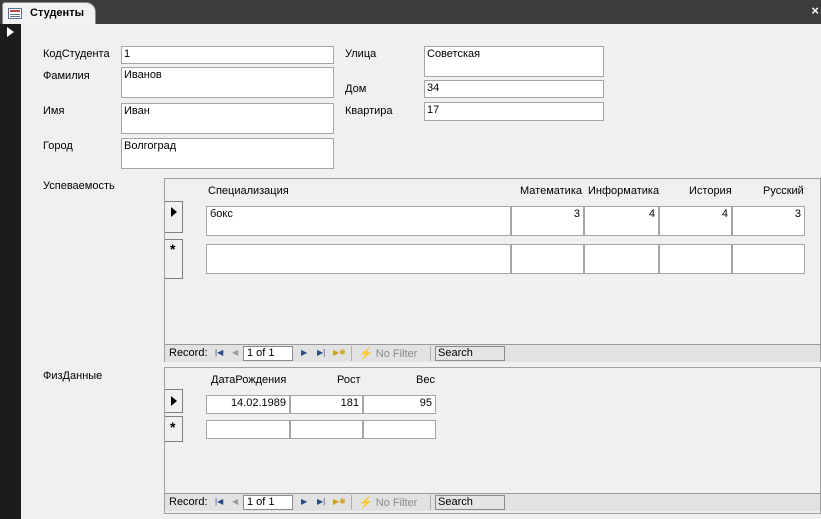 The width and height of the screenshot is (821, 519). Describe the element at coordinates (73, 376) in the screenshot. I see `fizdannye-label: ФизДанные` at that location.